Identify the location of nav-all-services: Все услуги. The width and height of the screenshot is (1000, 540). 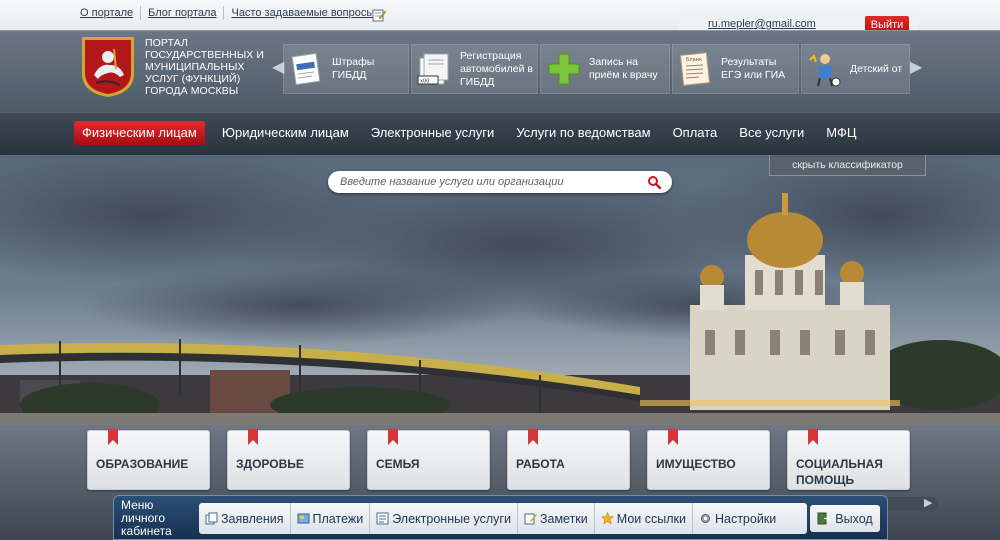
(771, 133).